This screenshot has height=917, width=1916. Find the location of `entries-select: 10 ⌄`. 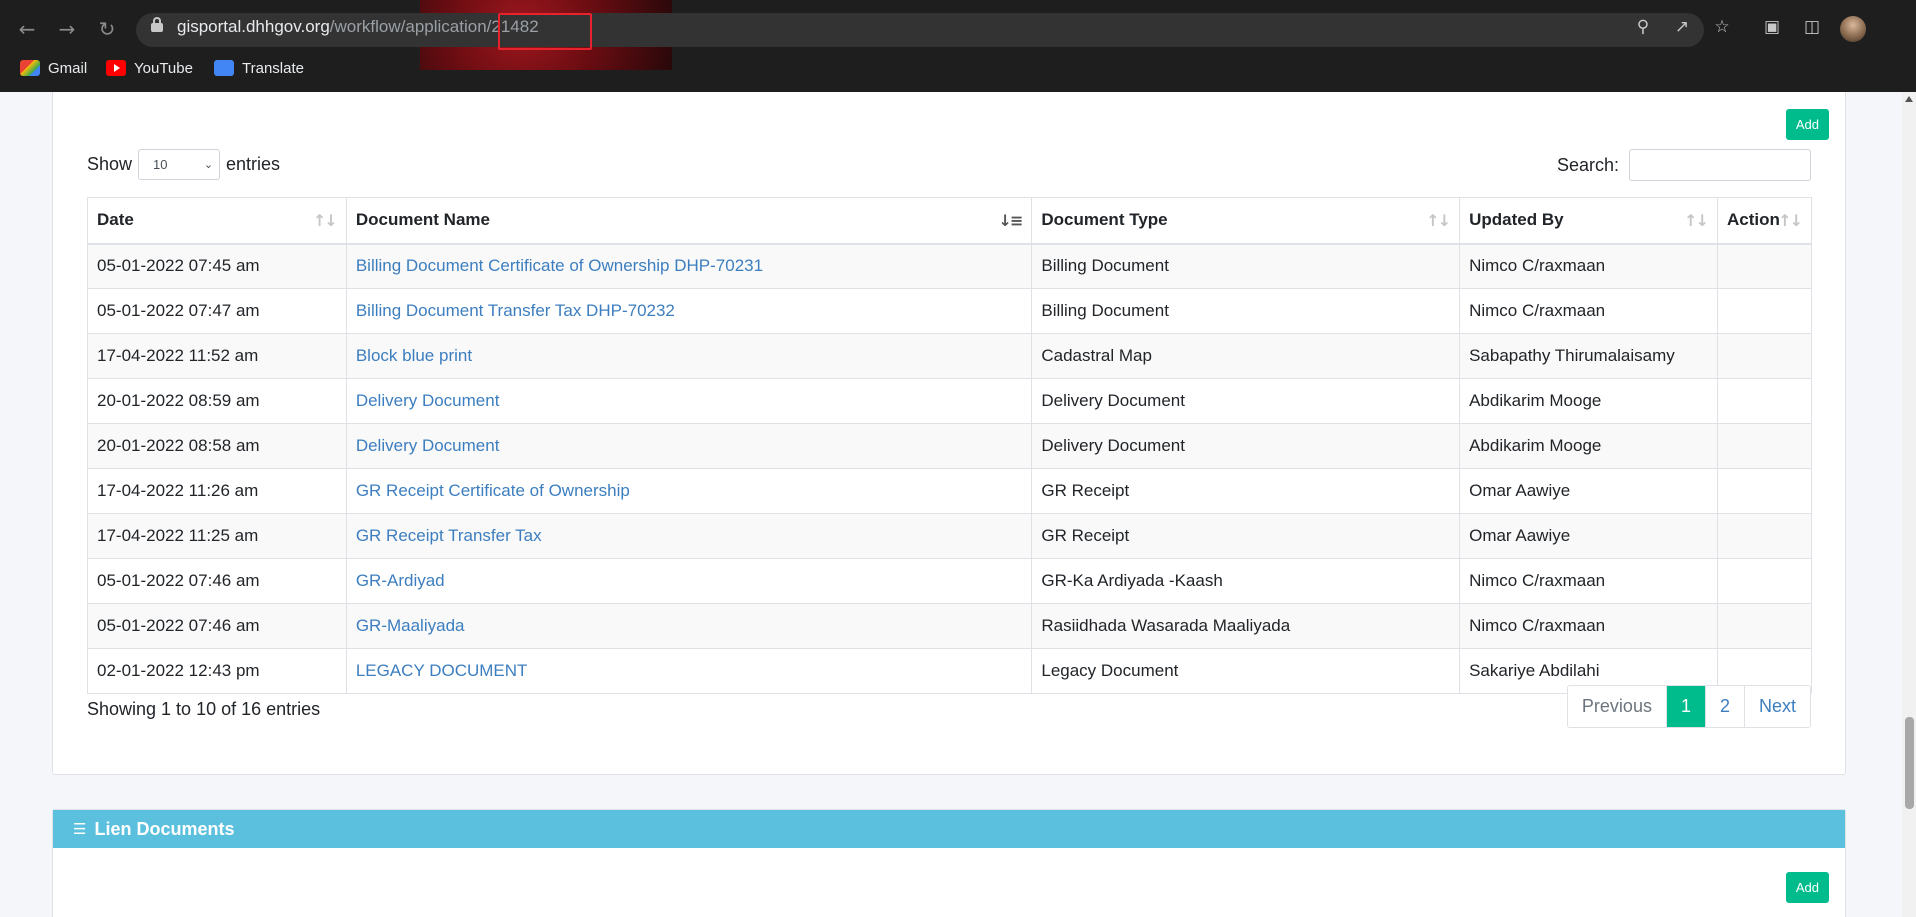

entries-select: 10 ⌄ is located at coordinates (179, 164).